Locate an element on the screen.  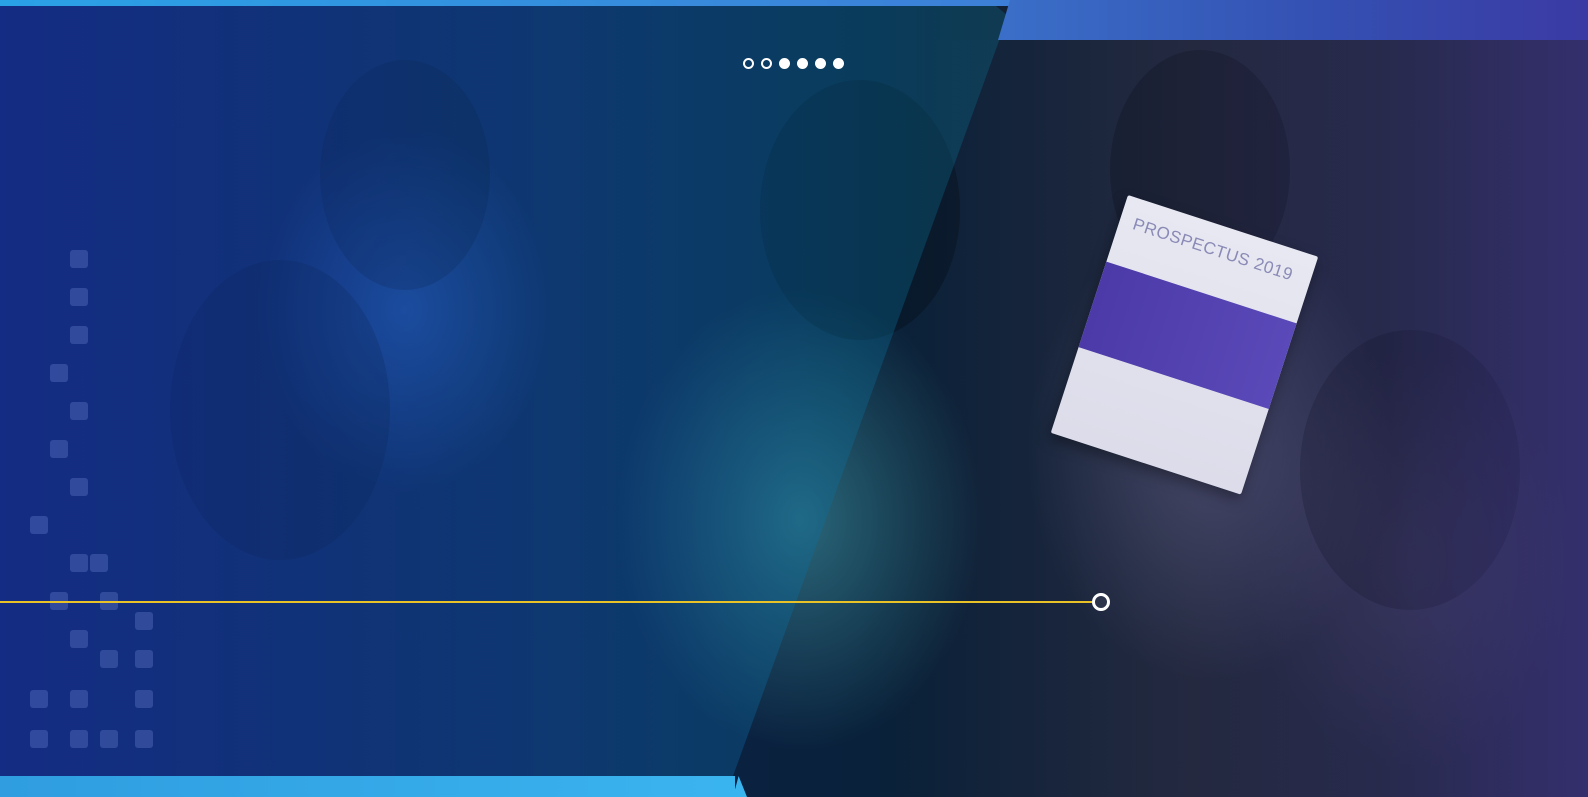
booklet-cover-band is located at coordinates (1187, 335).